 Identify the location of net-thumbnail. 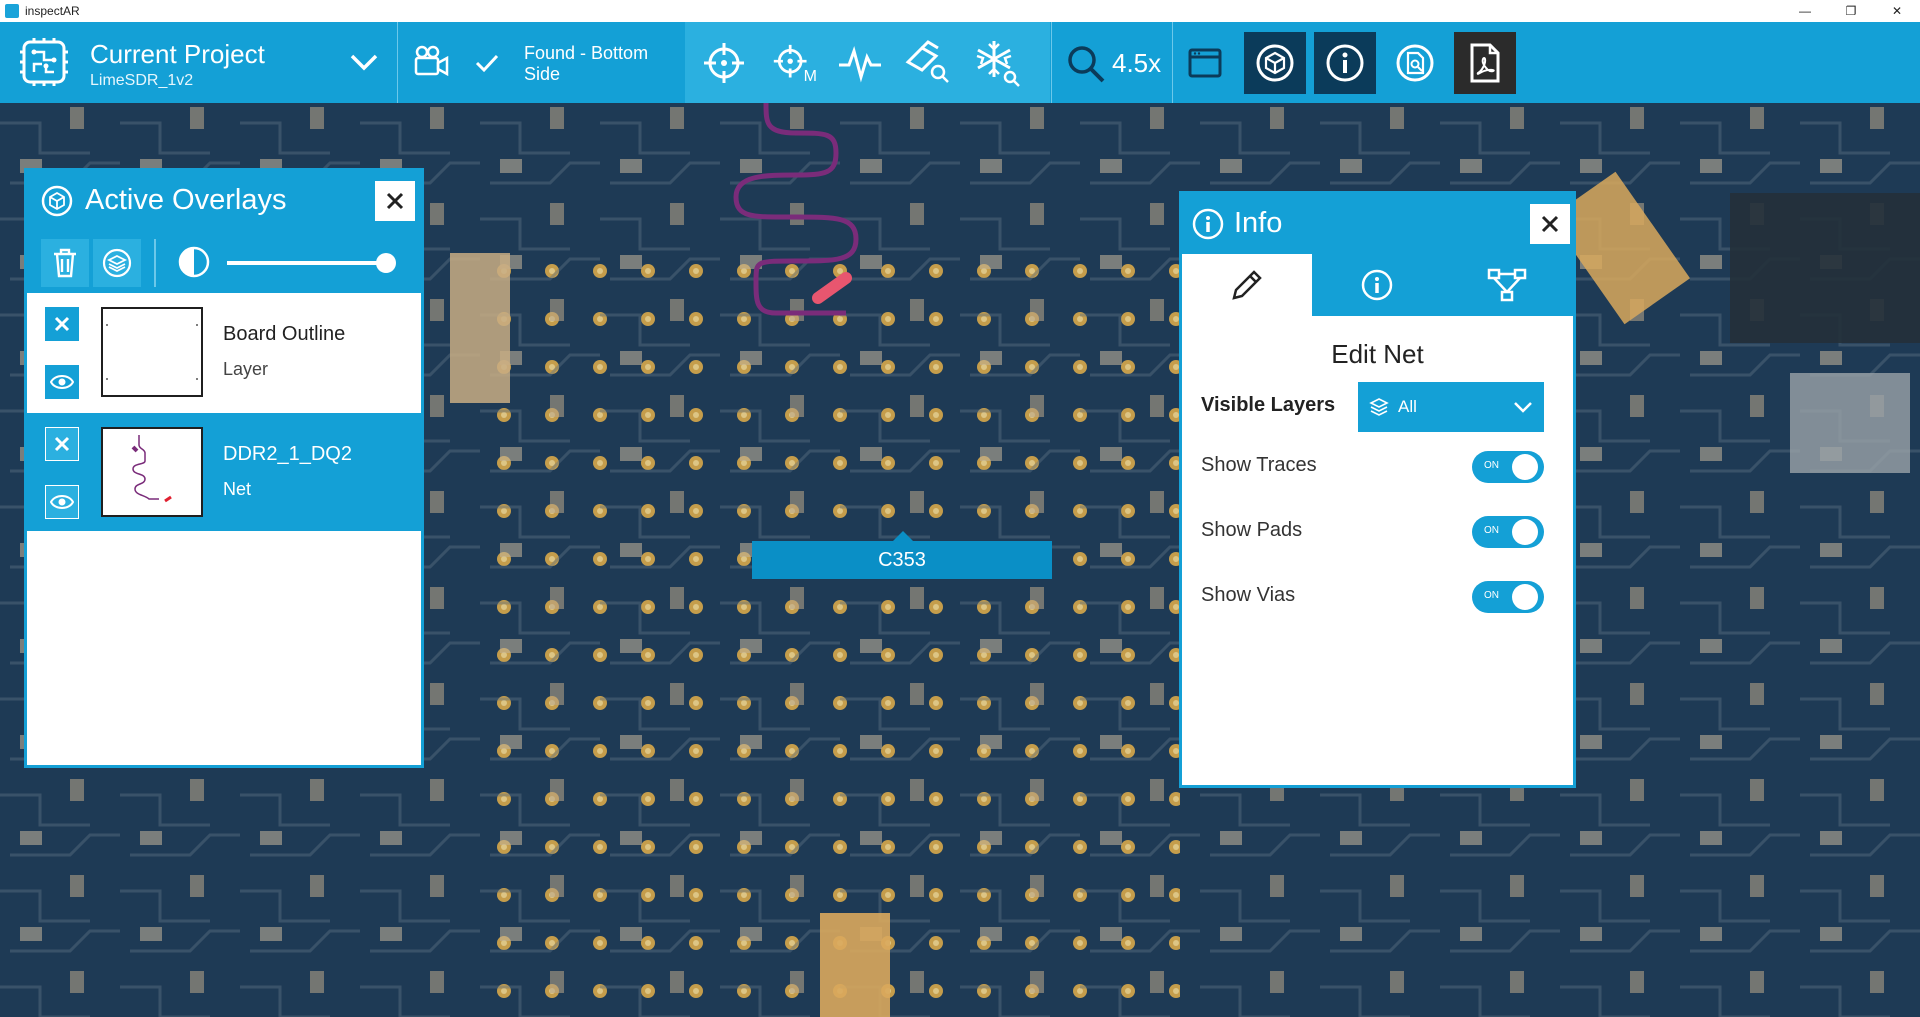
(151, 469).